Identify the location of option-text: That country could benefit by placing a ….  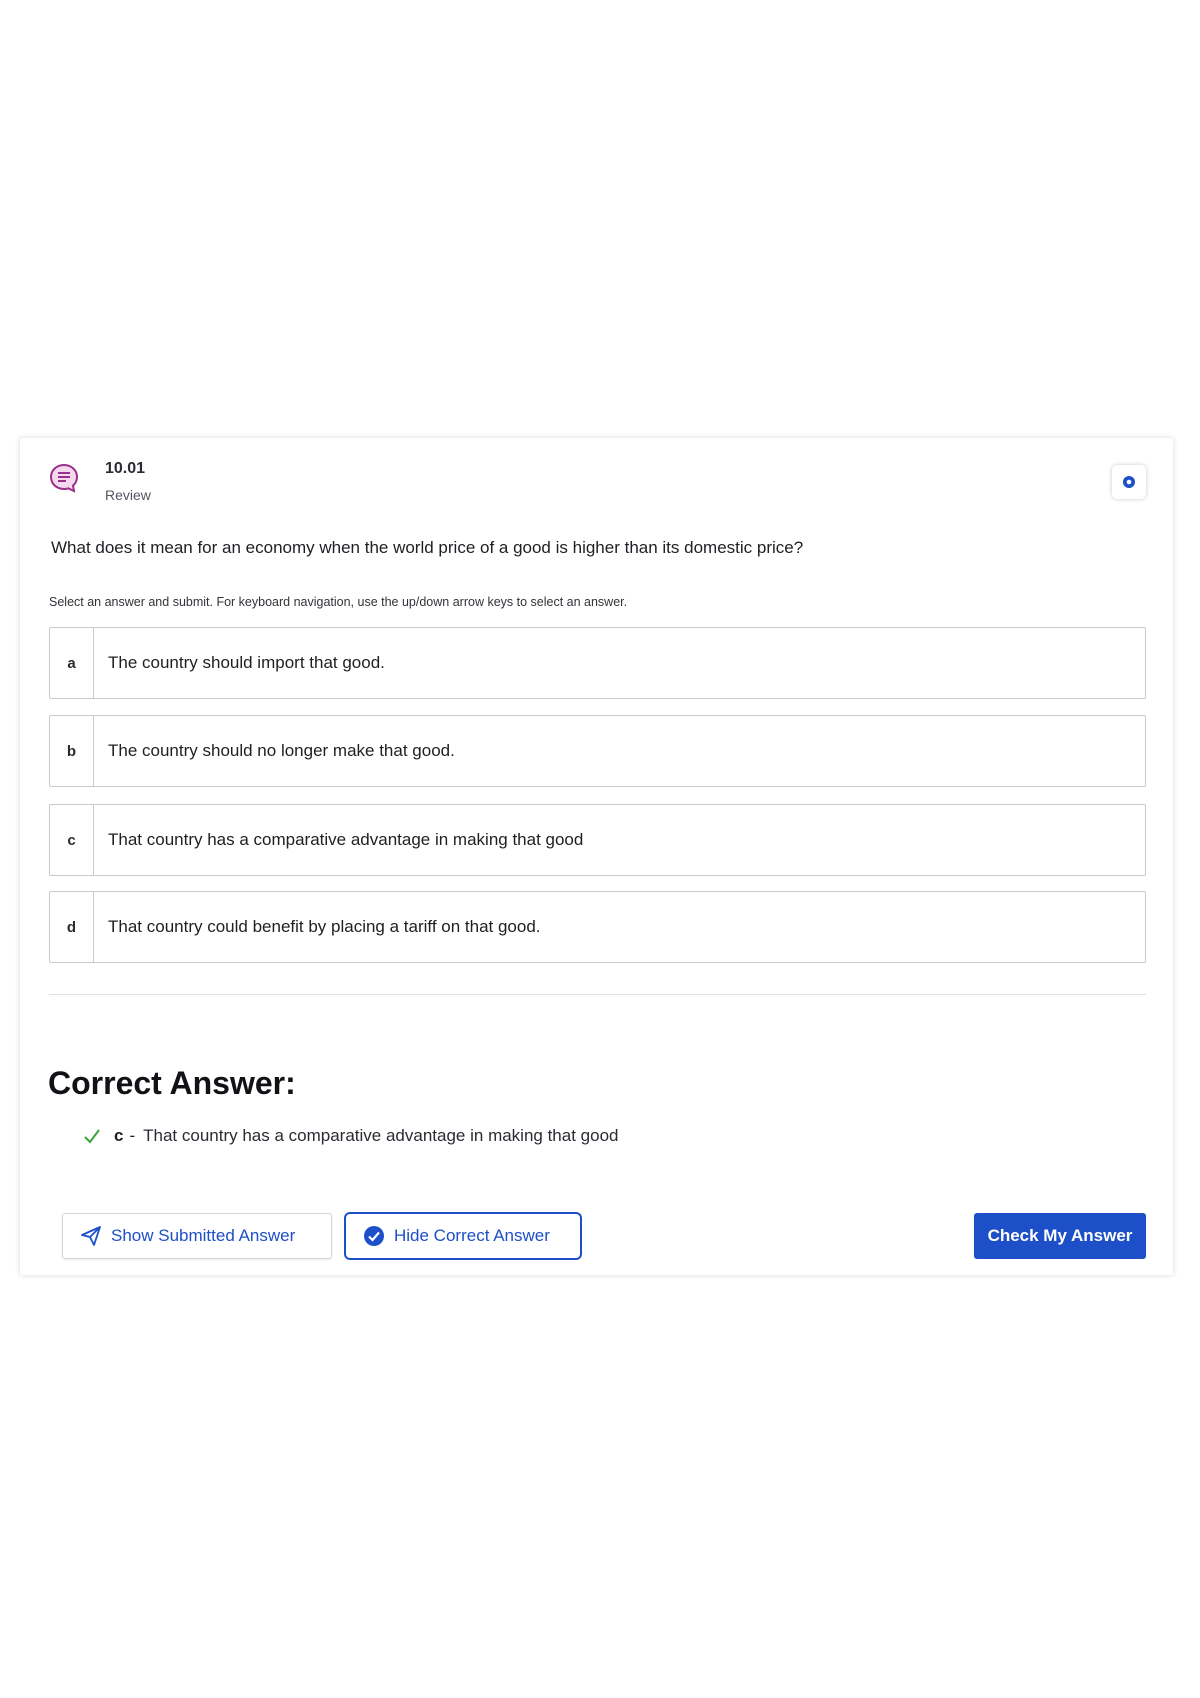
(324, 926).